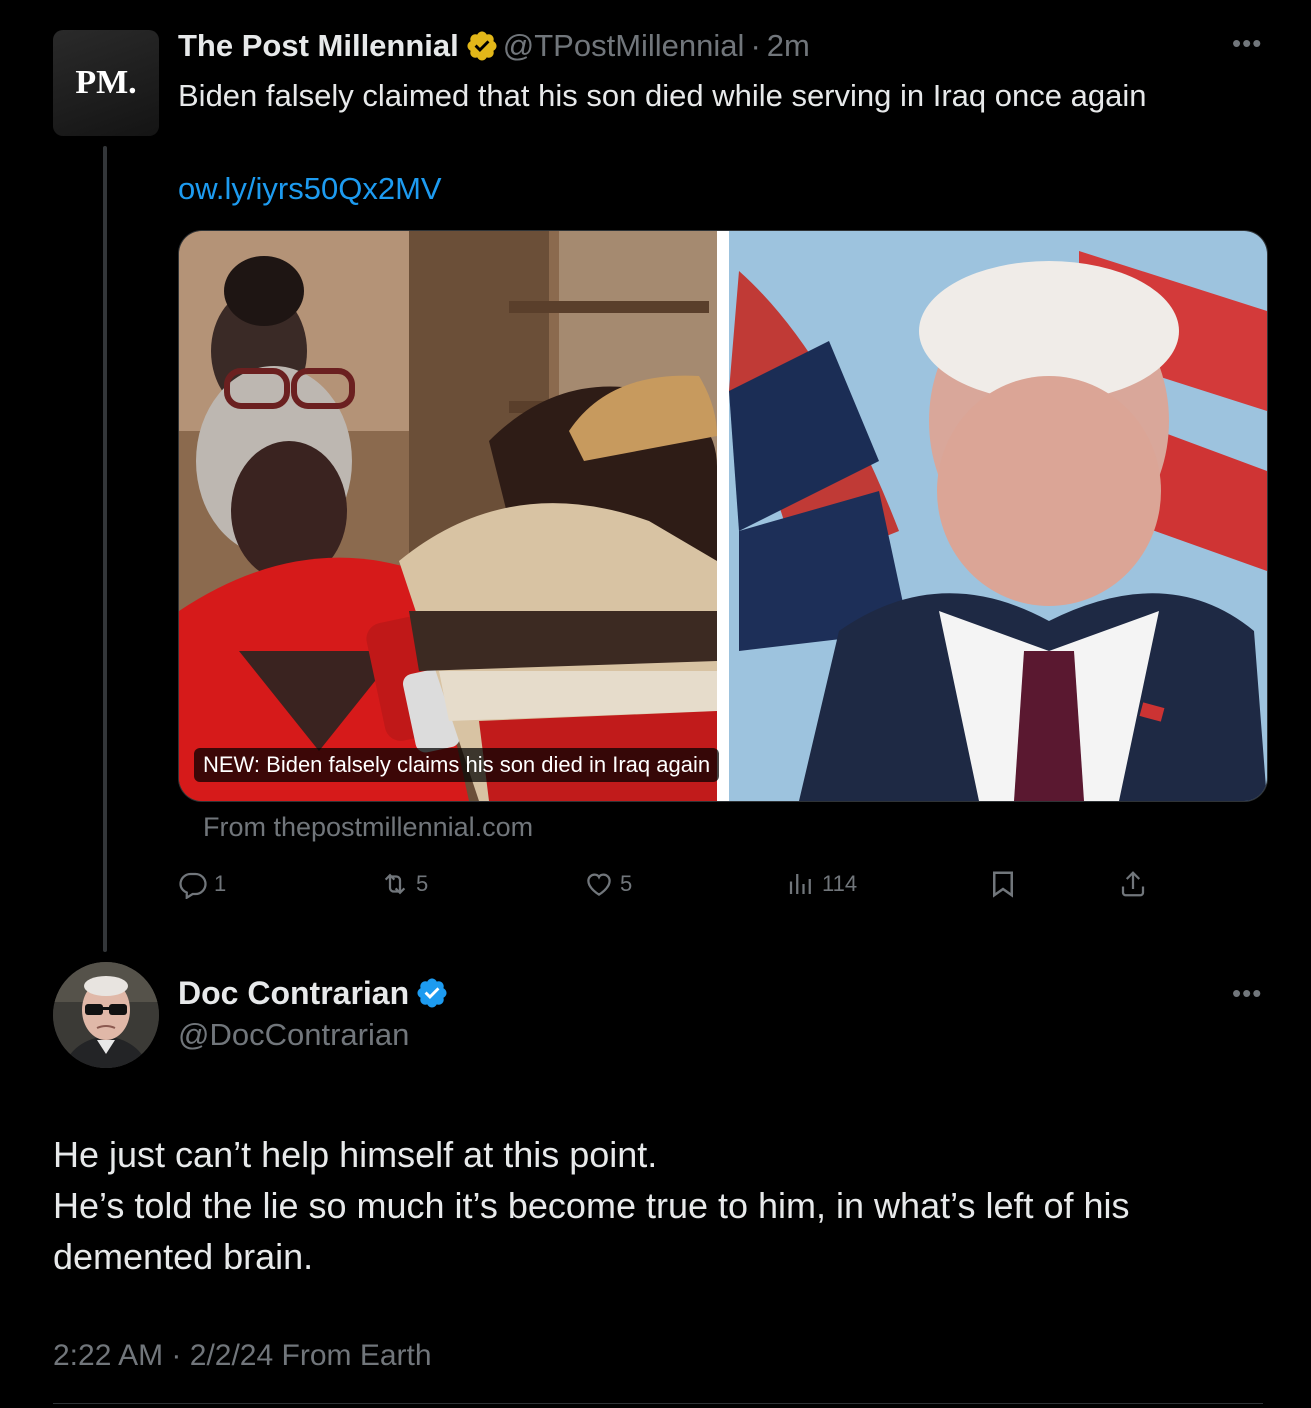  I want to click on doc-contrarian-avatar, so click(106, 1015).